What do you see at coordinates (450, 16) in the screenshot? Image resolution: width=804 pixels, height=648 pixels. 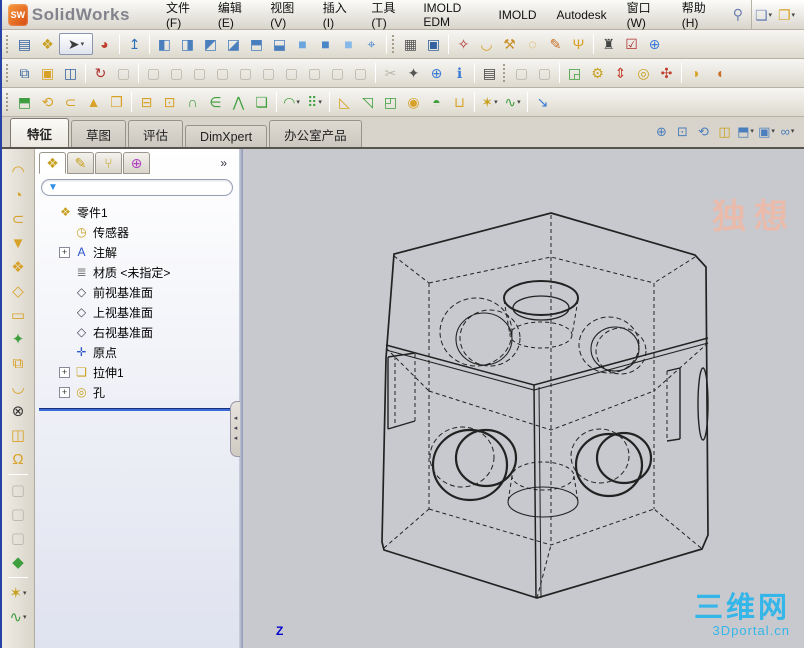 I see `menu-item-IMOLD EDM: IMOLD EDM` at bounding box center [450, 16].